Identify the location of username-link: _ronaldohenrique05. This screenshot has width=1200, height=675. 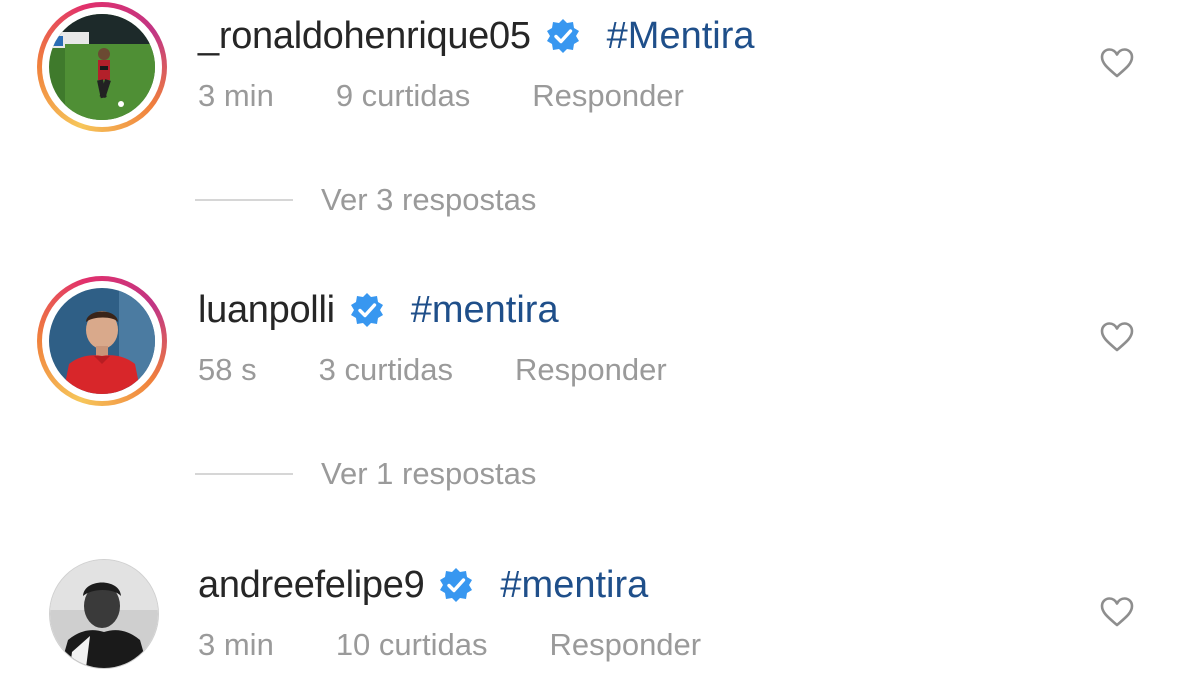
(364, 36).